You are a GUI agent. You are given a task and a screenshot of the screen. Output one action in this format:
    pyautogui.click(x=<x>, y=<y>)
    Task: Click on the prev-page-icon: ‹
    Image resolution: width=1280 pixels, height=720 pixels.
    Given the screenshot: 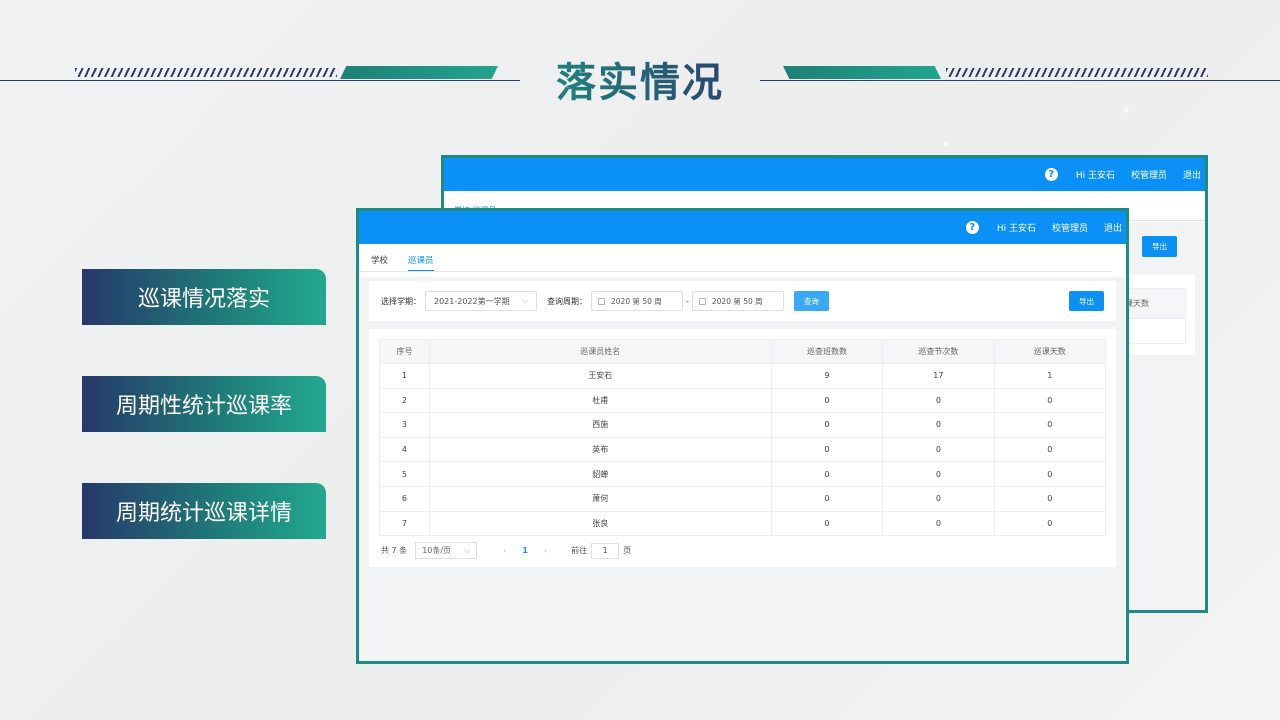 What is the action you would take?
    pyautogui.click(x=504, y=550)
    